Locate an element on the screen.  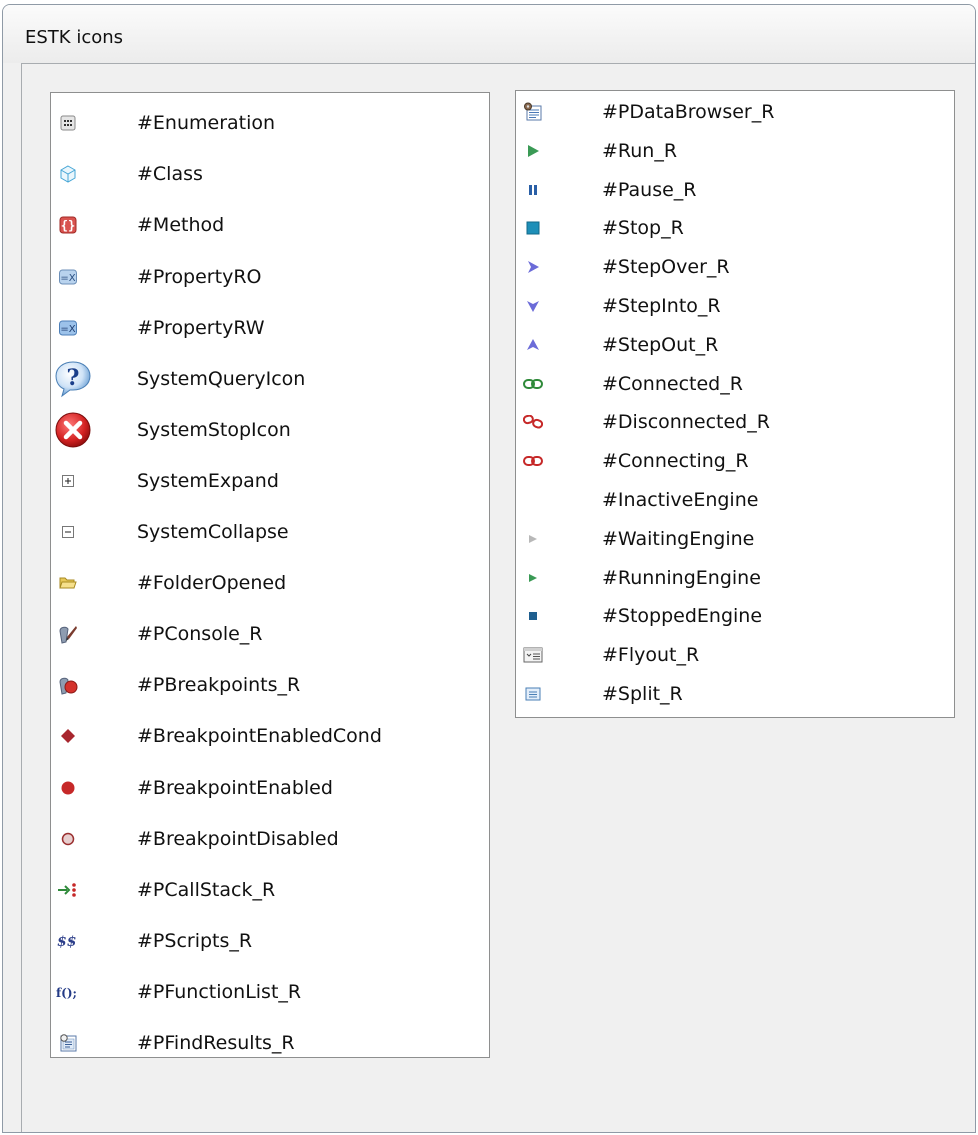
list-item: SystemExpand is located at coordinates (270, 480).